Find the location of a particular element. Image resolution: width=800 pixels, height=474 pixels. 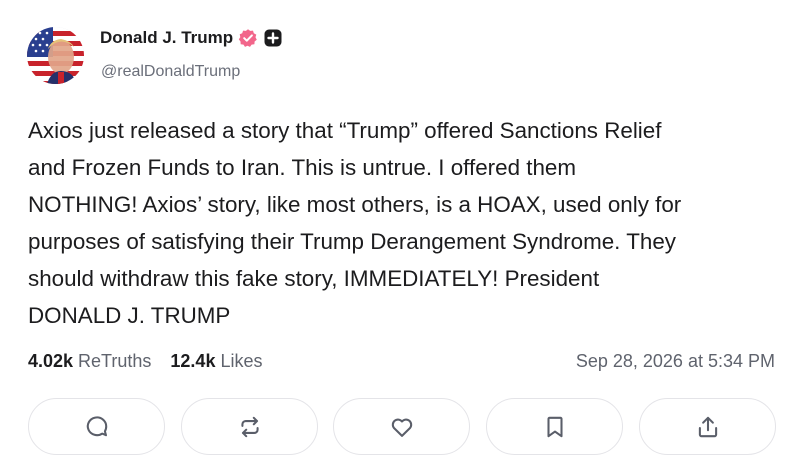

author-handle: @realDonaldTrump is located at coordinates (170, 72).